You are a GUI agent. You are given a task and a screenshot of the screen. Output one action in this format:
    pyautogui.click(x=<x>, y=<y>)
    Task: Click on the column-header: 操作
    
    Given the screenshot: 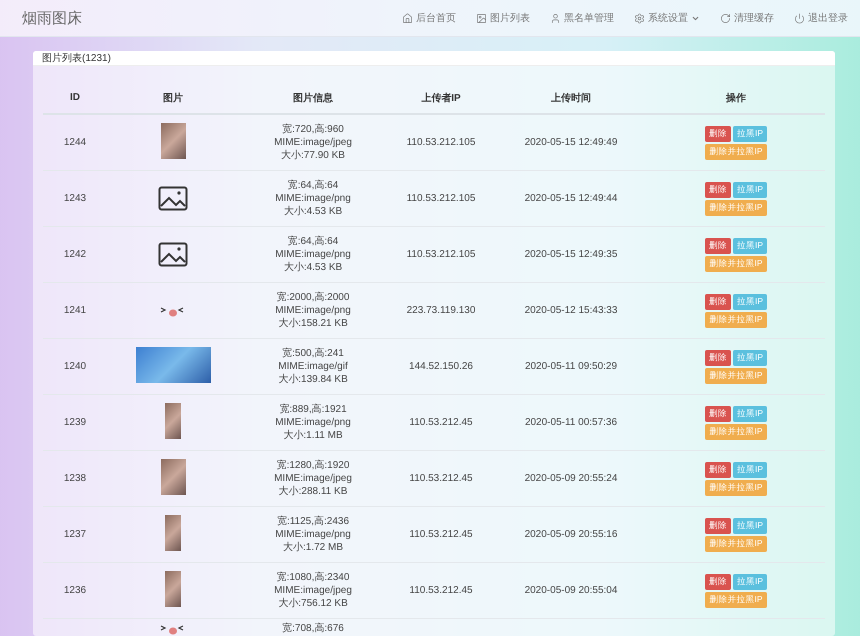 What is the action you would take?
    pyautogui.click(x=736, y=98)
    